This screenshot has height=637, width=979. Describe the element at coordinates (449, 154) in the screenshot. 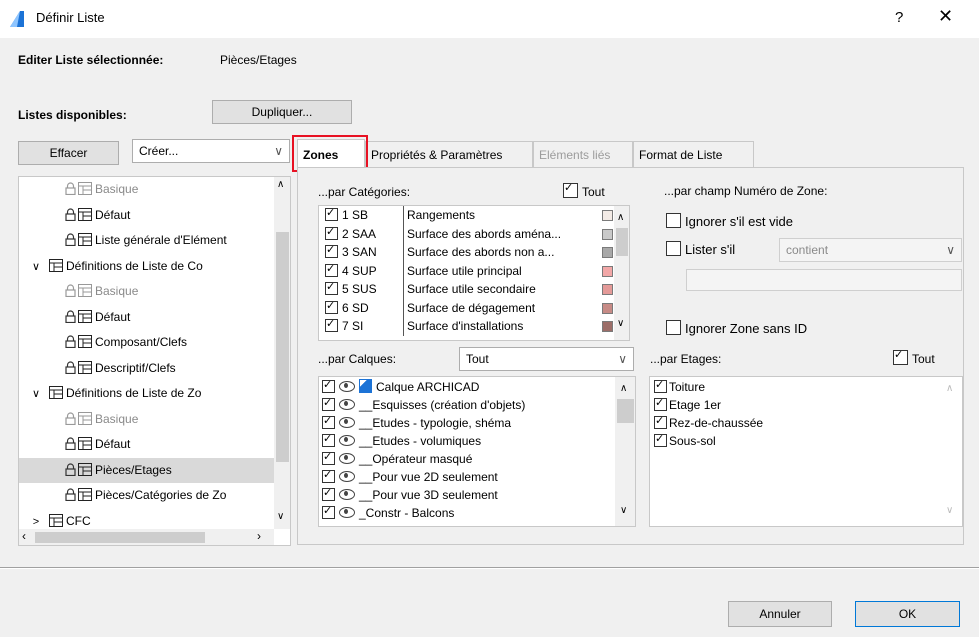

I see `tab-properties: Propriétés & Paramètres` at that location.